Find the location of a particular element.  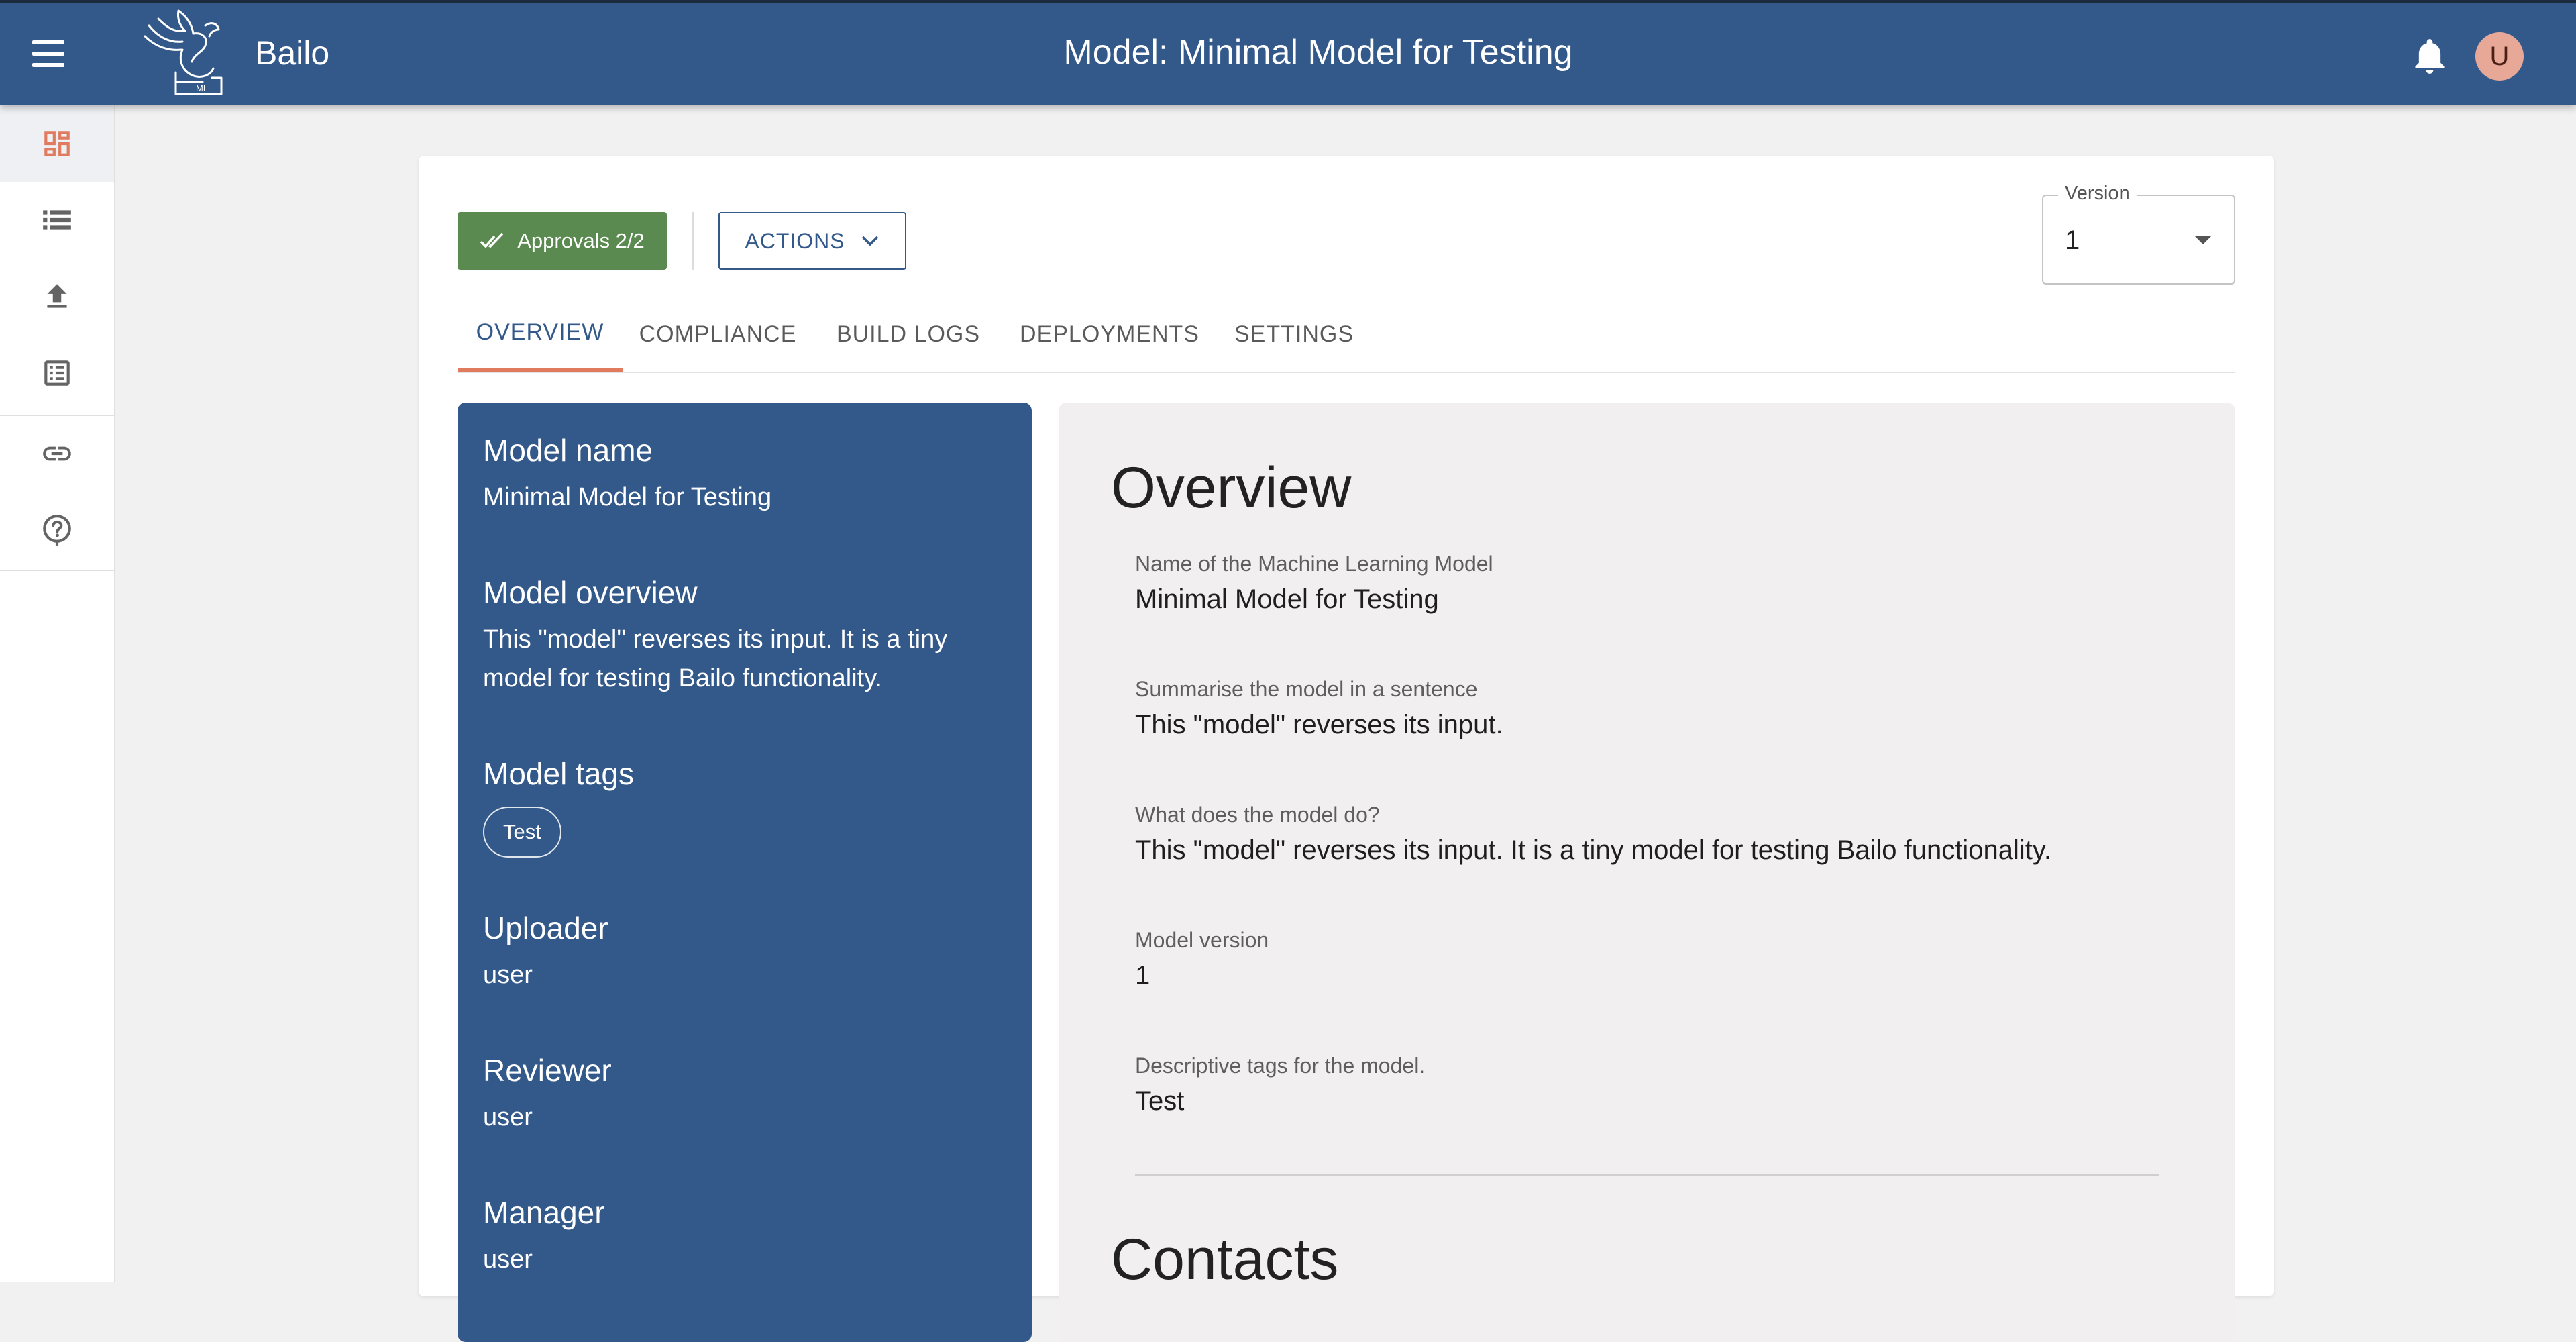

summary-reviewer: Reviewer user is located at coordinates (744, 1095).